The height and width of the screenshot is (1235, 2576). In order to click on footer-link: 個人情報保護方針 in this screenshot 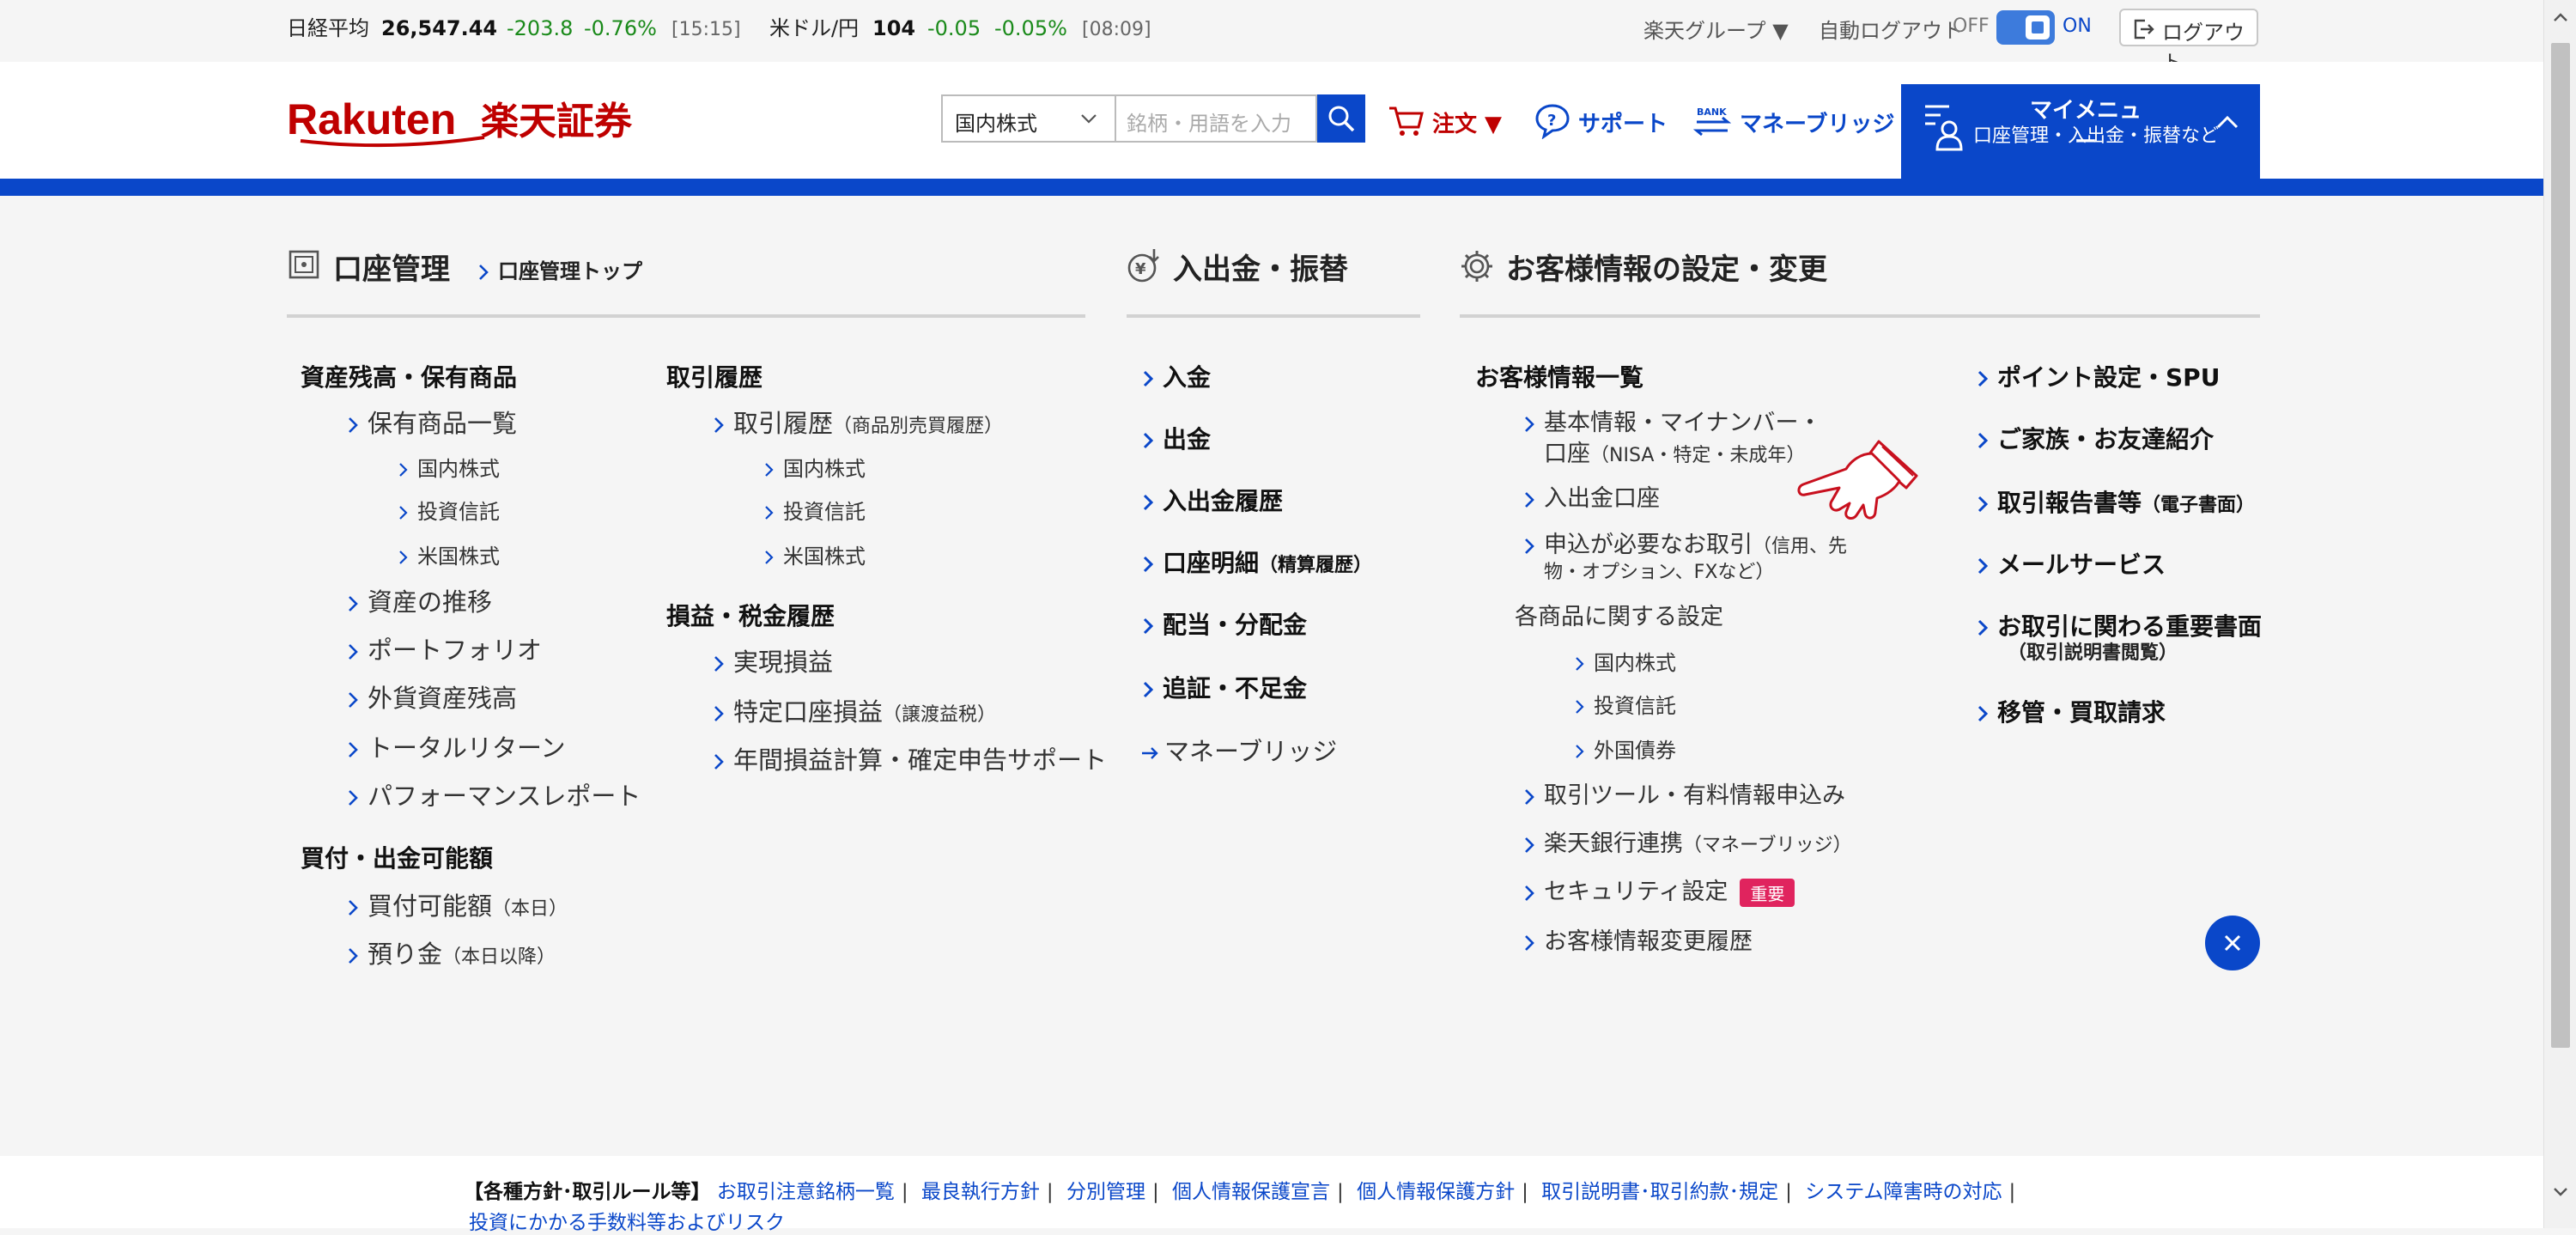, I will do `click(1436, 1192)`.